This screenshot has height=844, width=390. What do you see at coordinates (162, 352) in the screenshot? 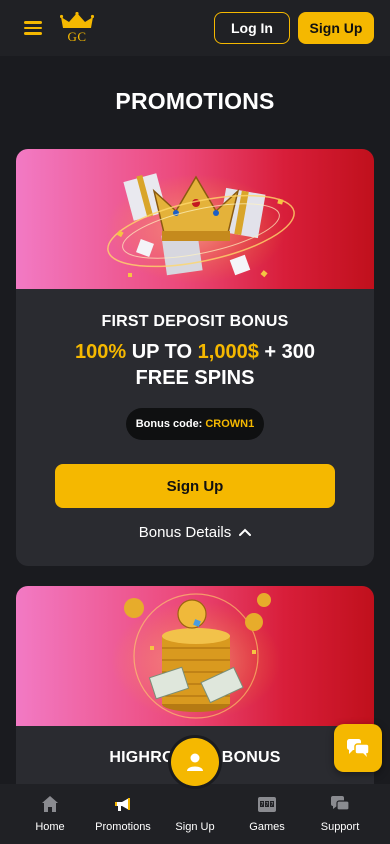
I see `headline-mid: UP TO` at bounding box center [162, 352].